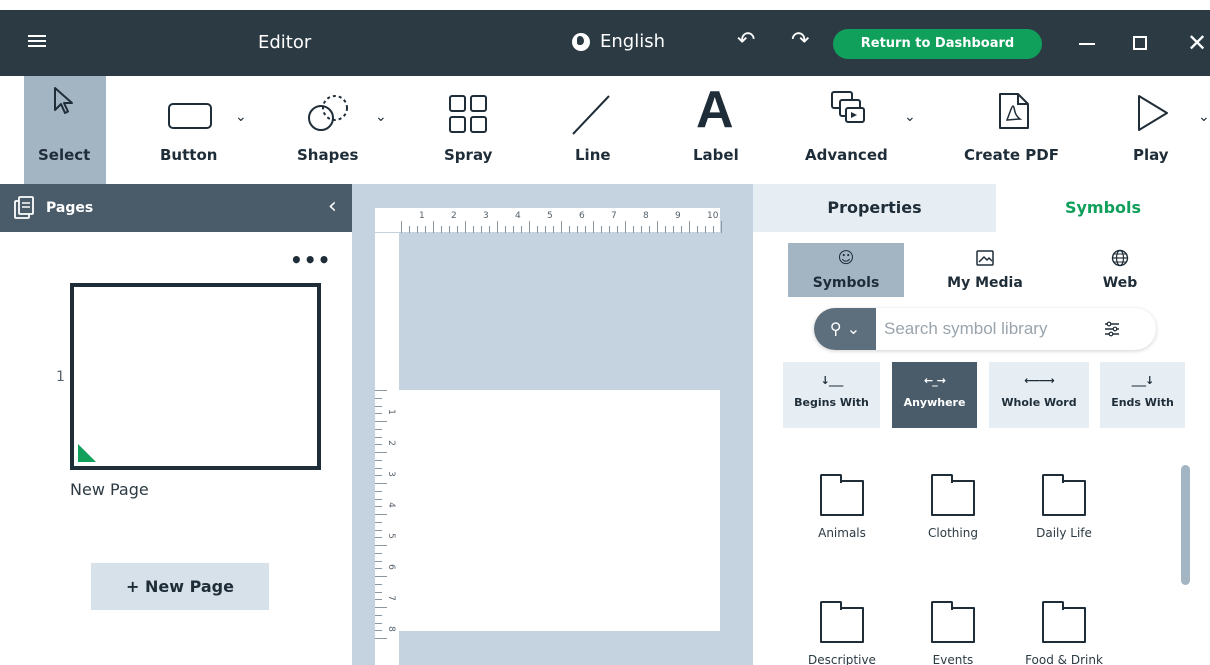 The width and height of the screenshot is (1210, 665). What do you see at coordinates (1103, 208) in the screenshot?
I see `tab-symbols: Symbols` at bounding box center [1103, 208].